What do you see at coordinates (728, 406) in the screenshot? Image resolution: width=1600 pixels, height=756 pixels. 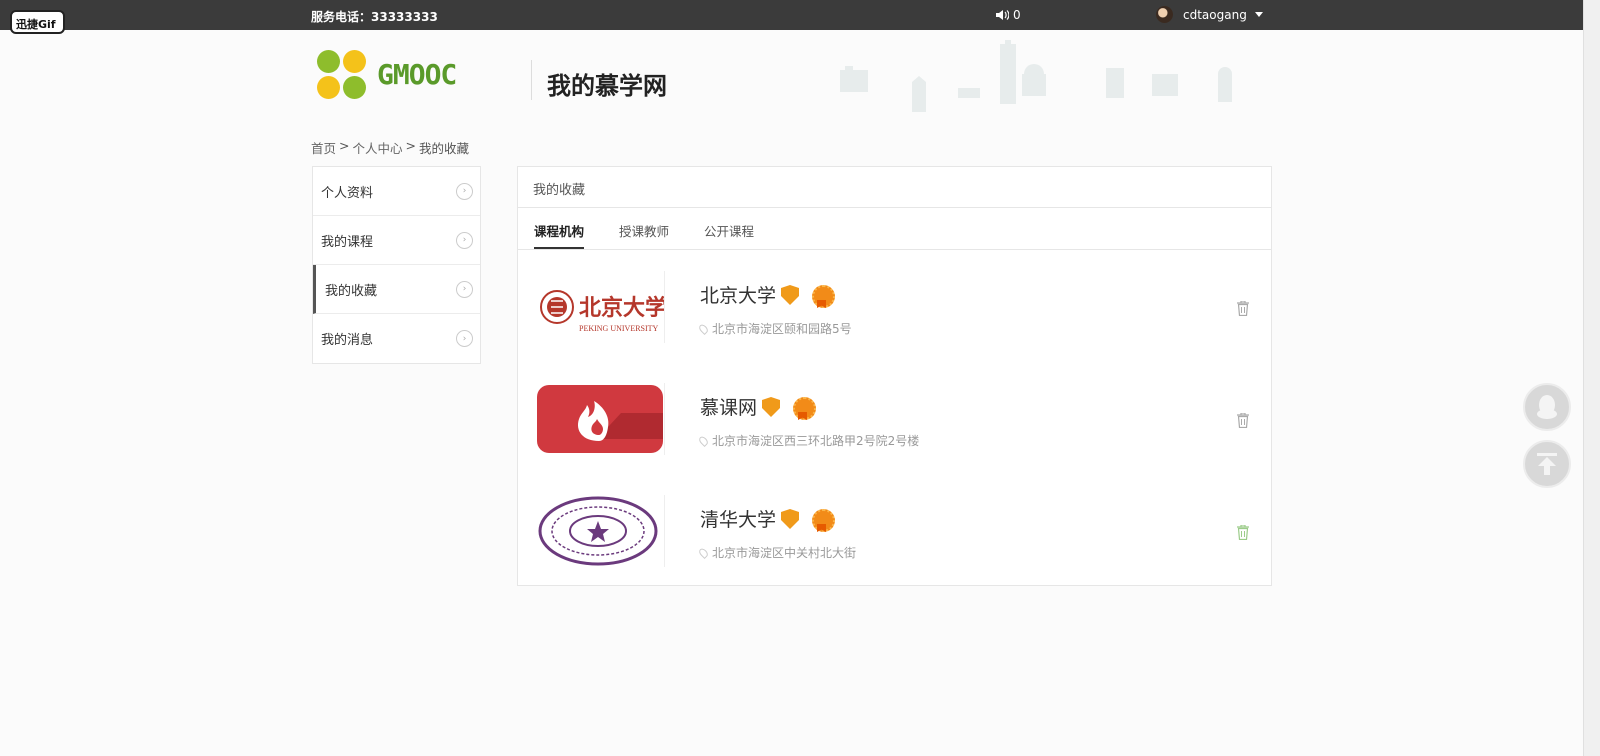 I see `org-name: 慕课网` at bounding box center [728, 406].